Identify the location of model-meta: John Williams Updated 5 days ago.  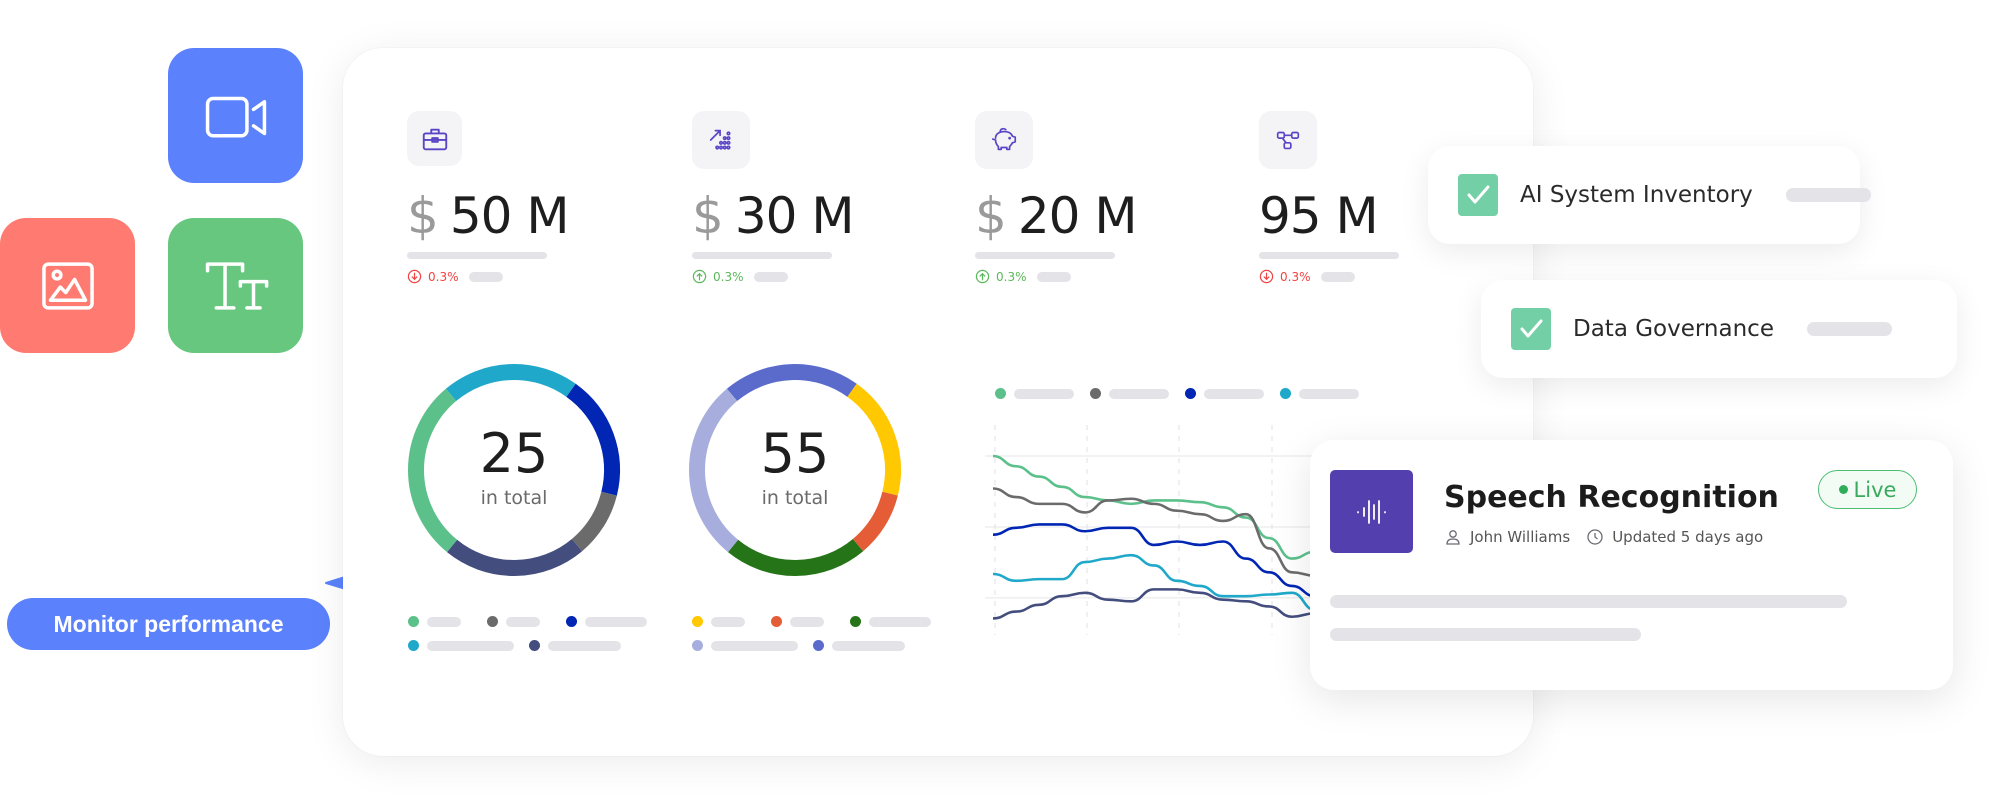
(1603, 537).